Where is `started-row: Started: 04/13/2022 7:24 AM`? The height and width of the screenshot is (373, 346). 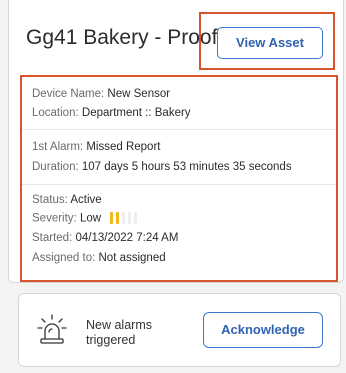
started-row: Started: 04/13/2022 7:24 AM is located at coordinates (105, 238).